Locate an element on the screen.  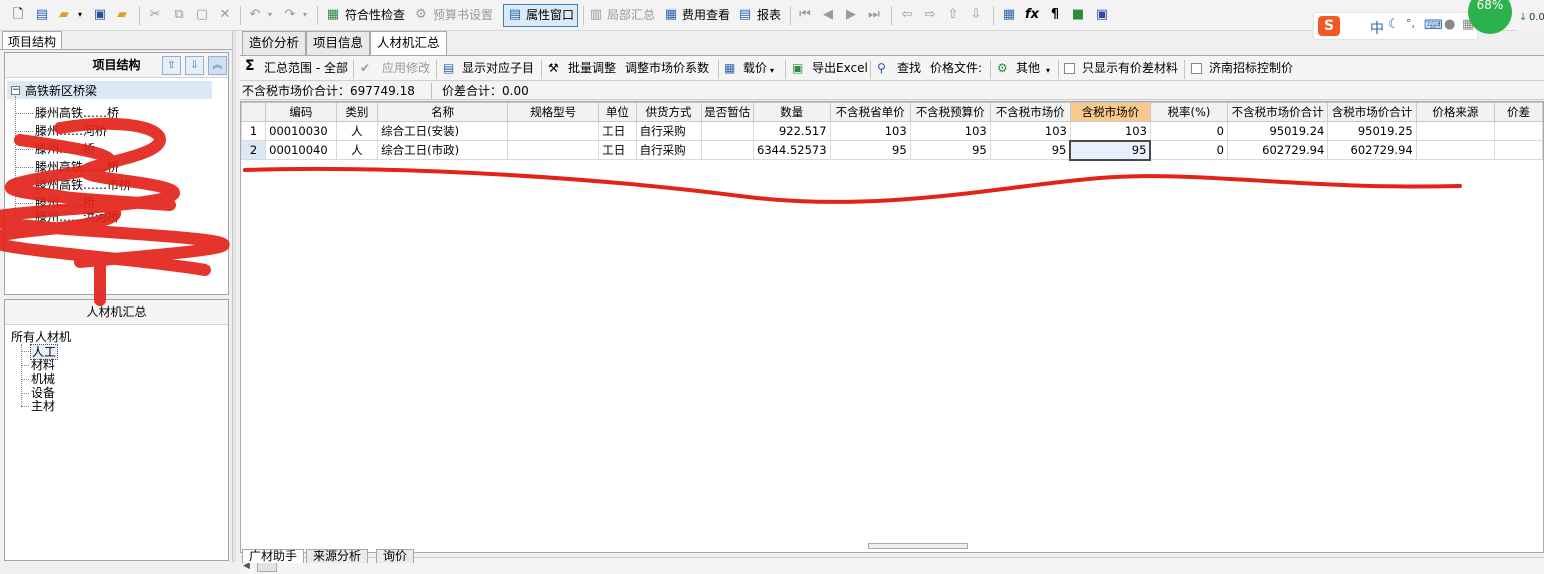
prev-record-icon: ◀ is located at coordinates (828, 15).